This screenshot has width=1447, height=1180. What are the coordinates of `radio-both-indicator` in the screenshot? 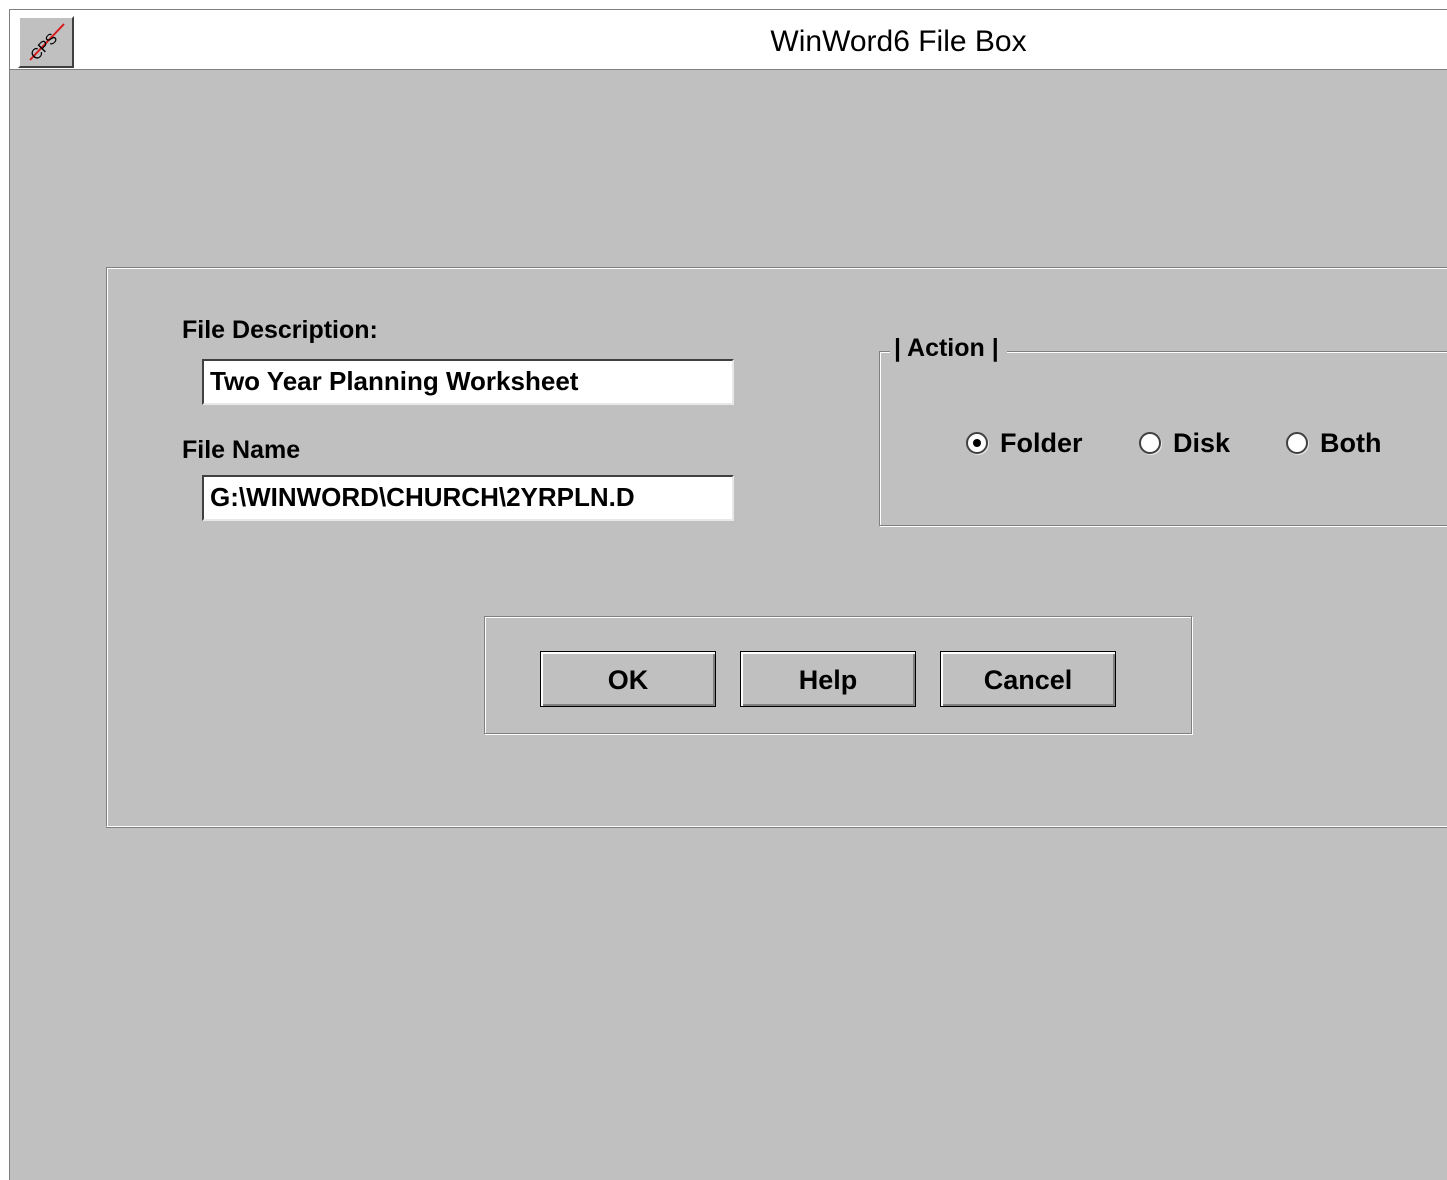 It's located at (1297, 443).